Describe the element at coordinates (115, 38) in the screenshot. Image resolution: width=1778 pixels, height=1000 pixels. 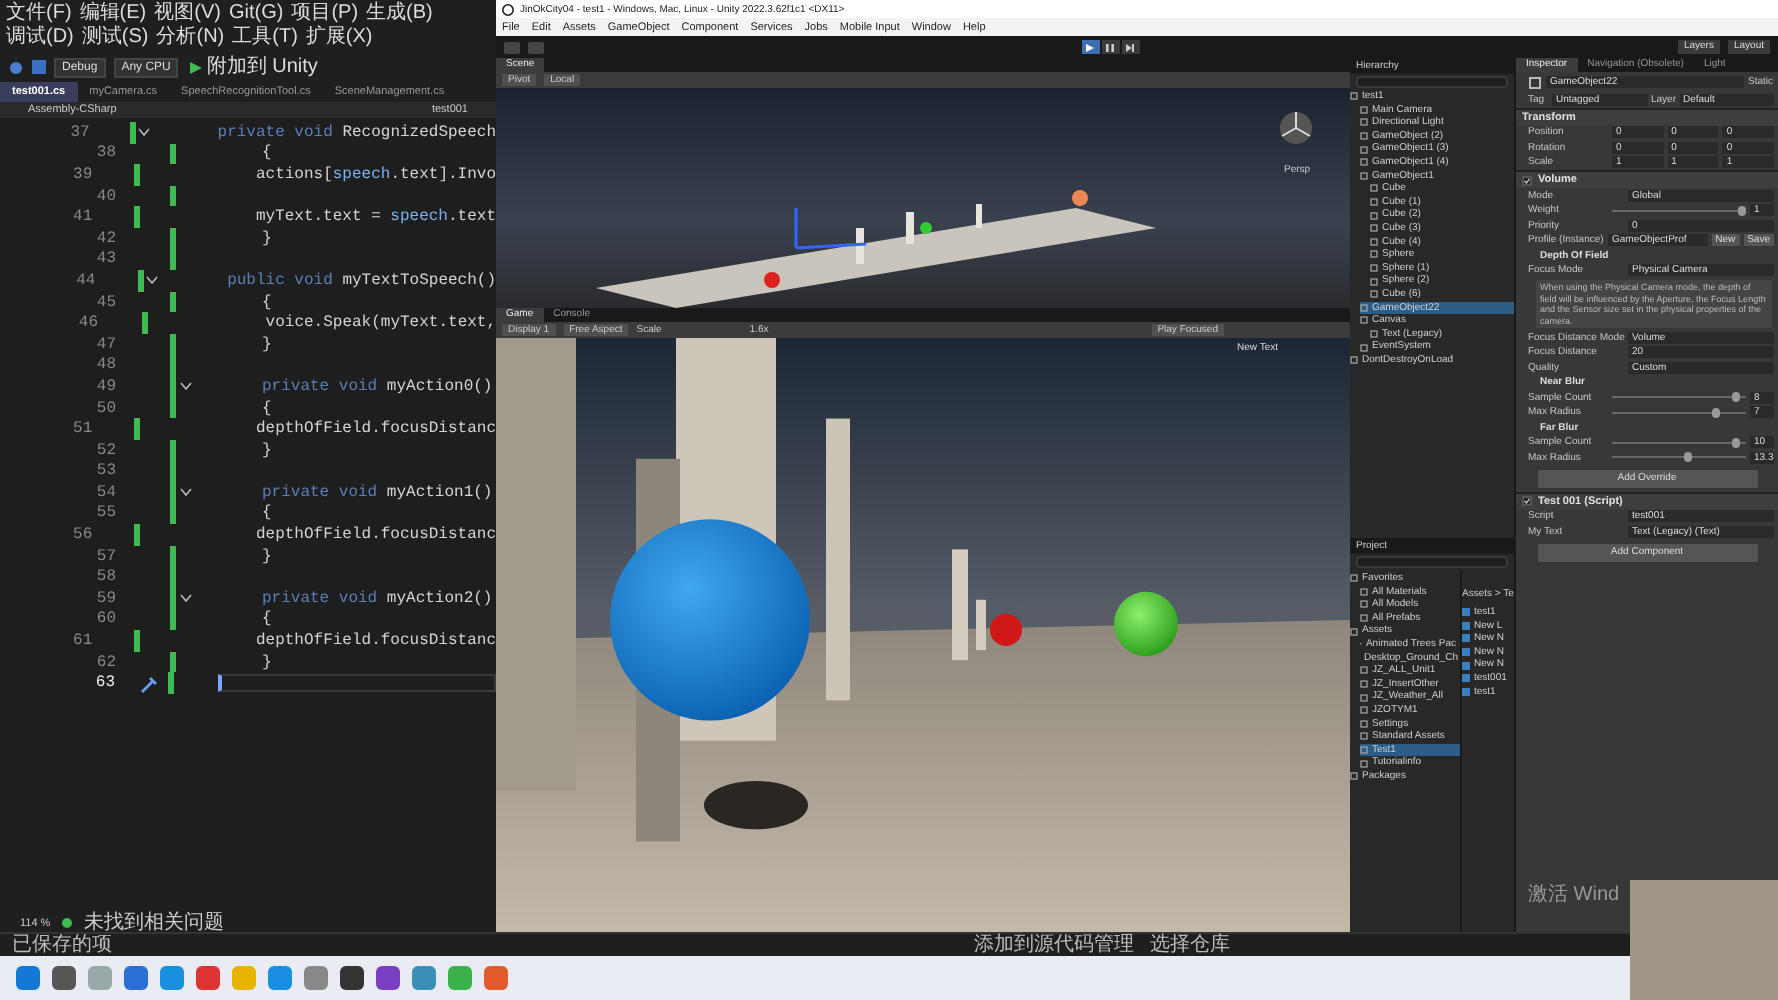
I see `menu-item: 测试(S)` at that location.